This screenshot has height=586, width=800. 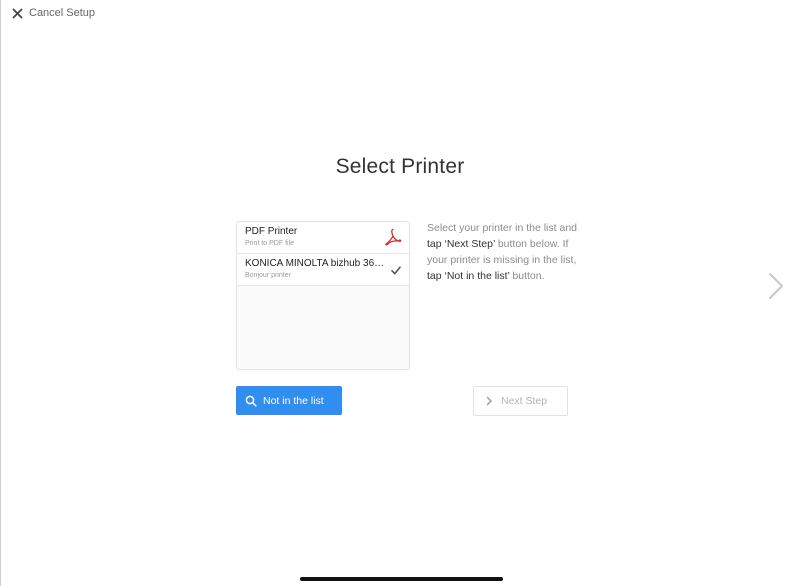 What do you see at coordinates (524, 401) in the screenshot?
I see `next-step-label: Next Step` at bounding box center [524, 401].